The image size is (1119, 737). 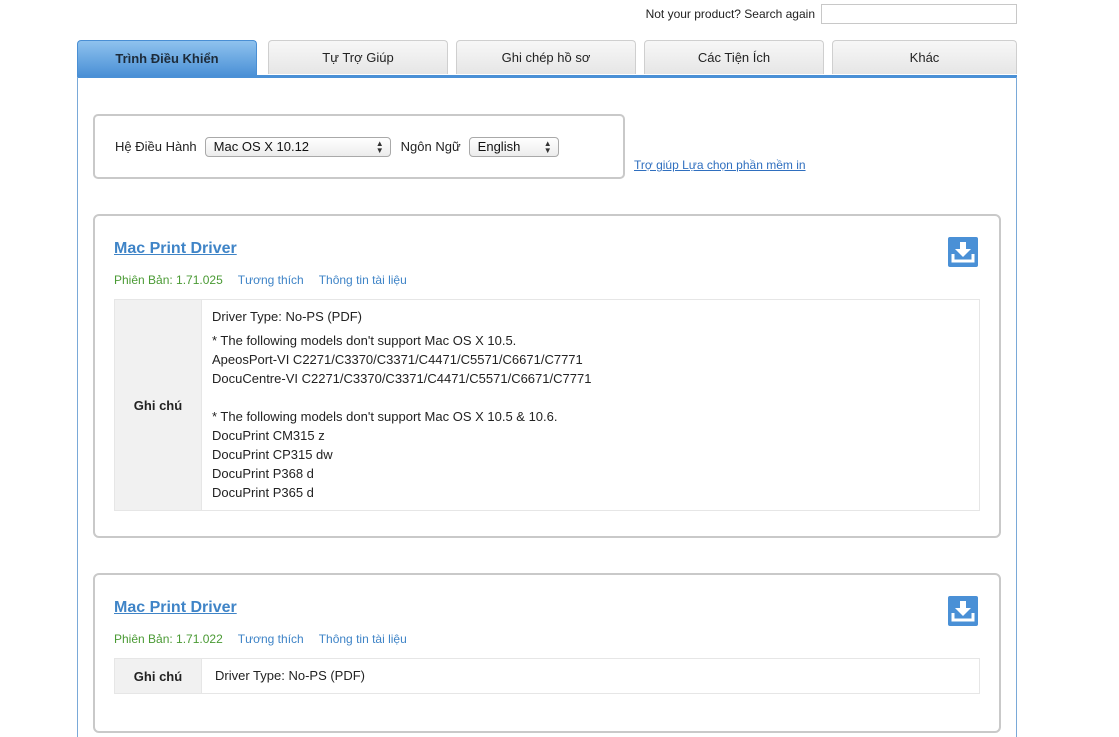 I want to click on product-search: Not your product? Search again, so click(x=831, y=14).